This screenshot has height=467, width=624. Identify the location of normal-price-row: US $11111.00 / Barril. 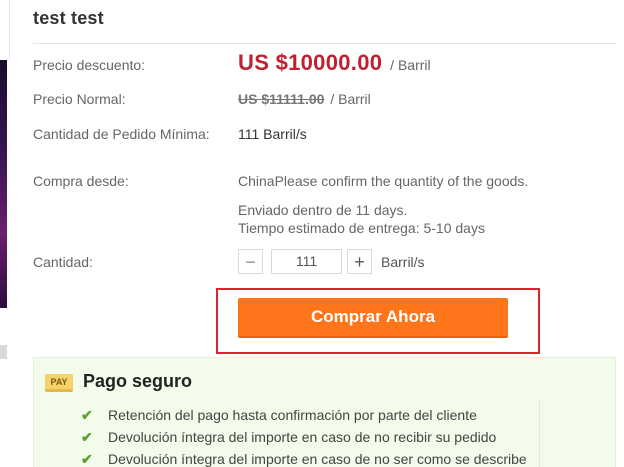
(304, 99).